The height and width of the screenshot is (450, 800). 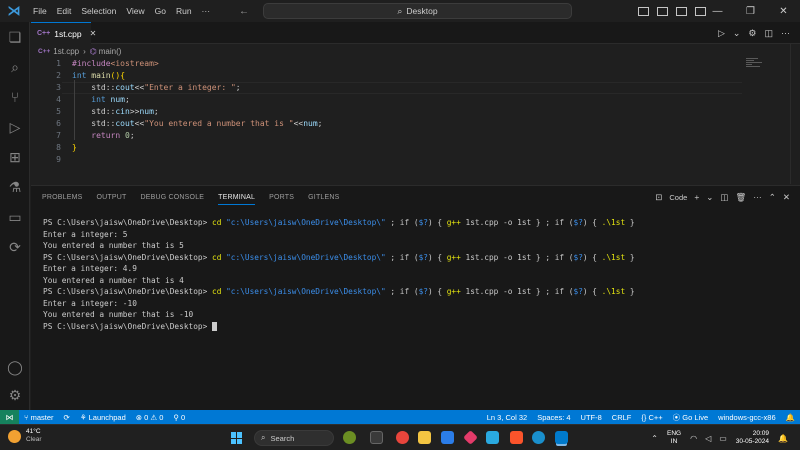 I want to click on terminal-output-line: Enter a integer: -10, so click(x=90, y=303).